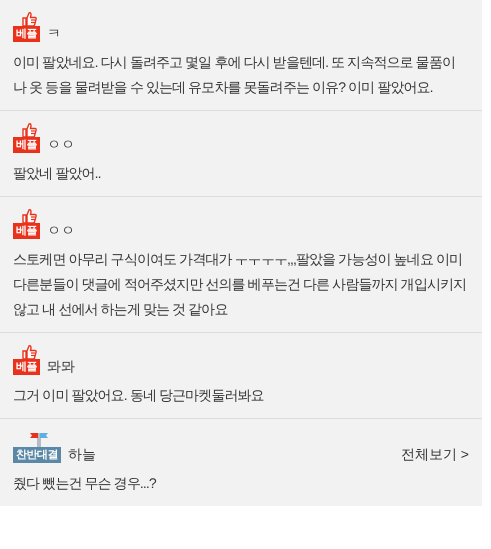 The height and width of the screenshot is (549, 491). Describe the element at coordinates (234, 75) in the screenshot. I see `comment-text: 이미 팔았네요. 다시 돌려주고 몇일 후에 다시 받을텐데. 또 지속적으로 물품이 나 옷 등을 물려받을 수 있는데 유모차를 못돌려주는 이유? 이미 팔았어요.` at that location.